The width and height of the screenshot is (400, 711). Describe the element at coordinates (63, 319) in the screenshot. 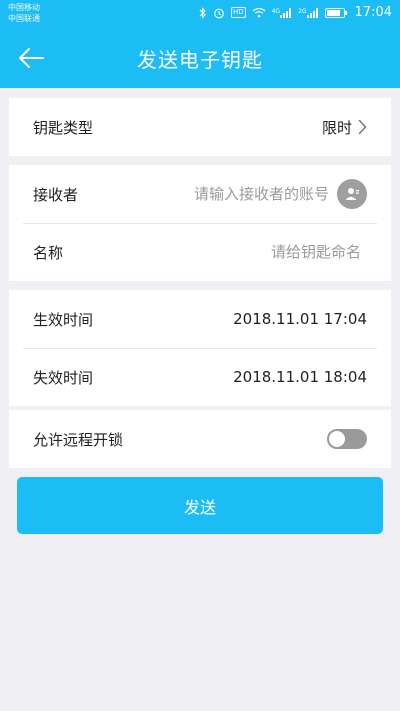

I see `effective-time-label: 生效时间` at that location.